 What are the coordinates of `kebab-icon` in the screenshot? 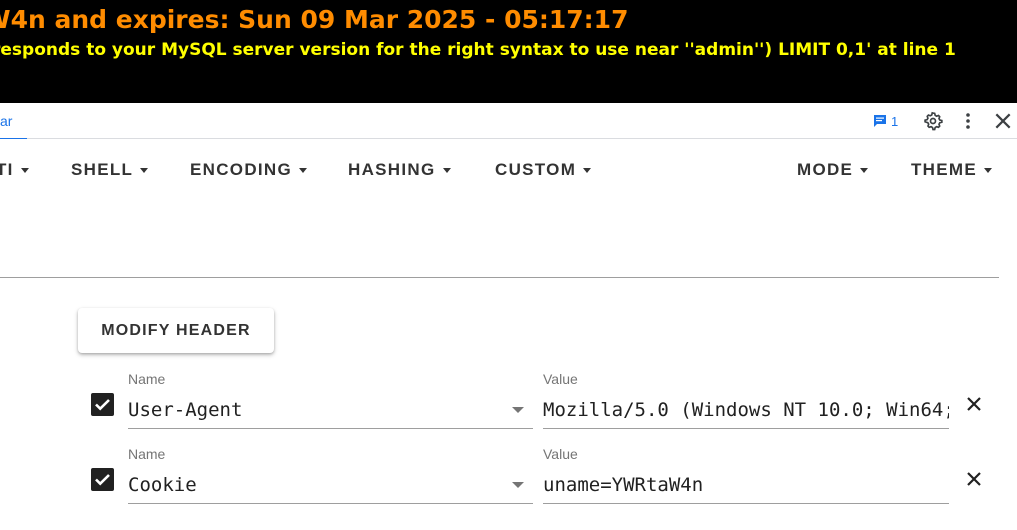 It's located at (968, 121).